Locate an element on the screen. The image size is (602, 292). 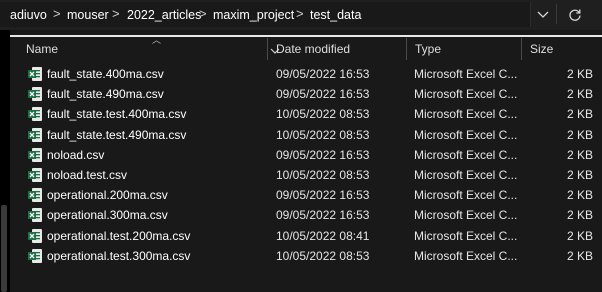
navigation-pane-scrollbar is located at coordinates (4, 248).